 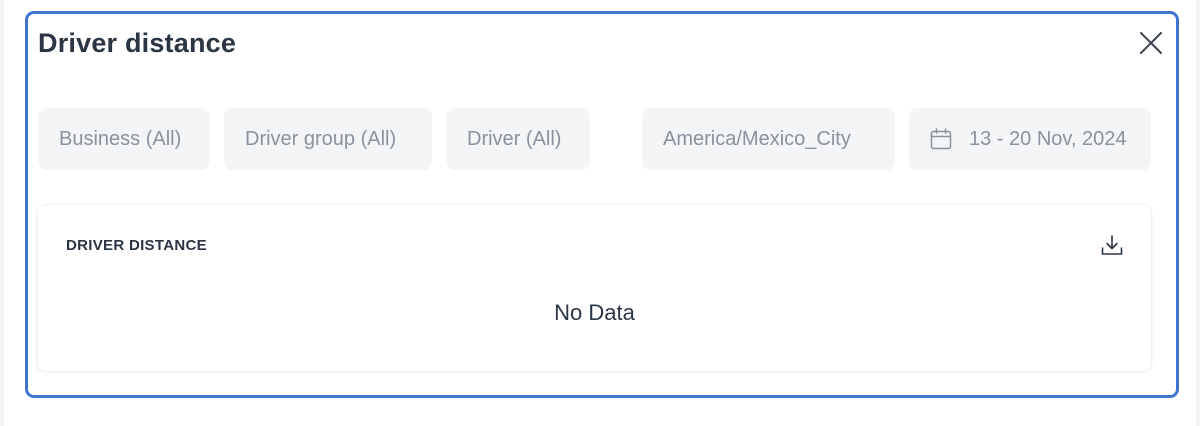 I want to click on business-filter: Business (All), so click(x=124, y=139).